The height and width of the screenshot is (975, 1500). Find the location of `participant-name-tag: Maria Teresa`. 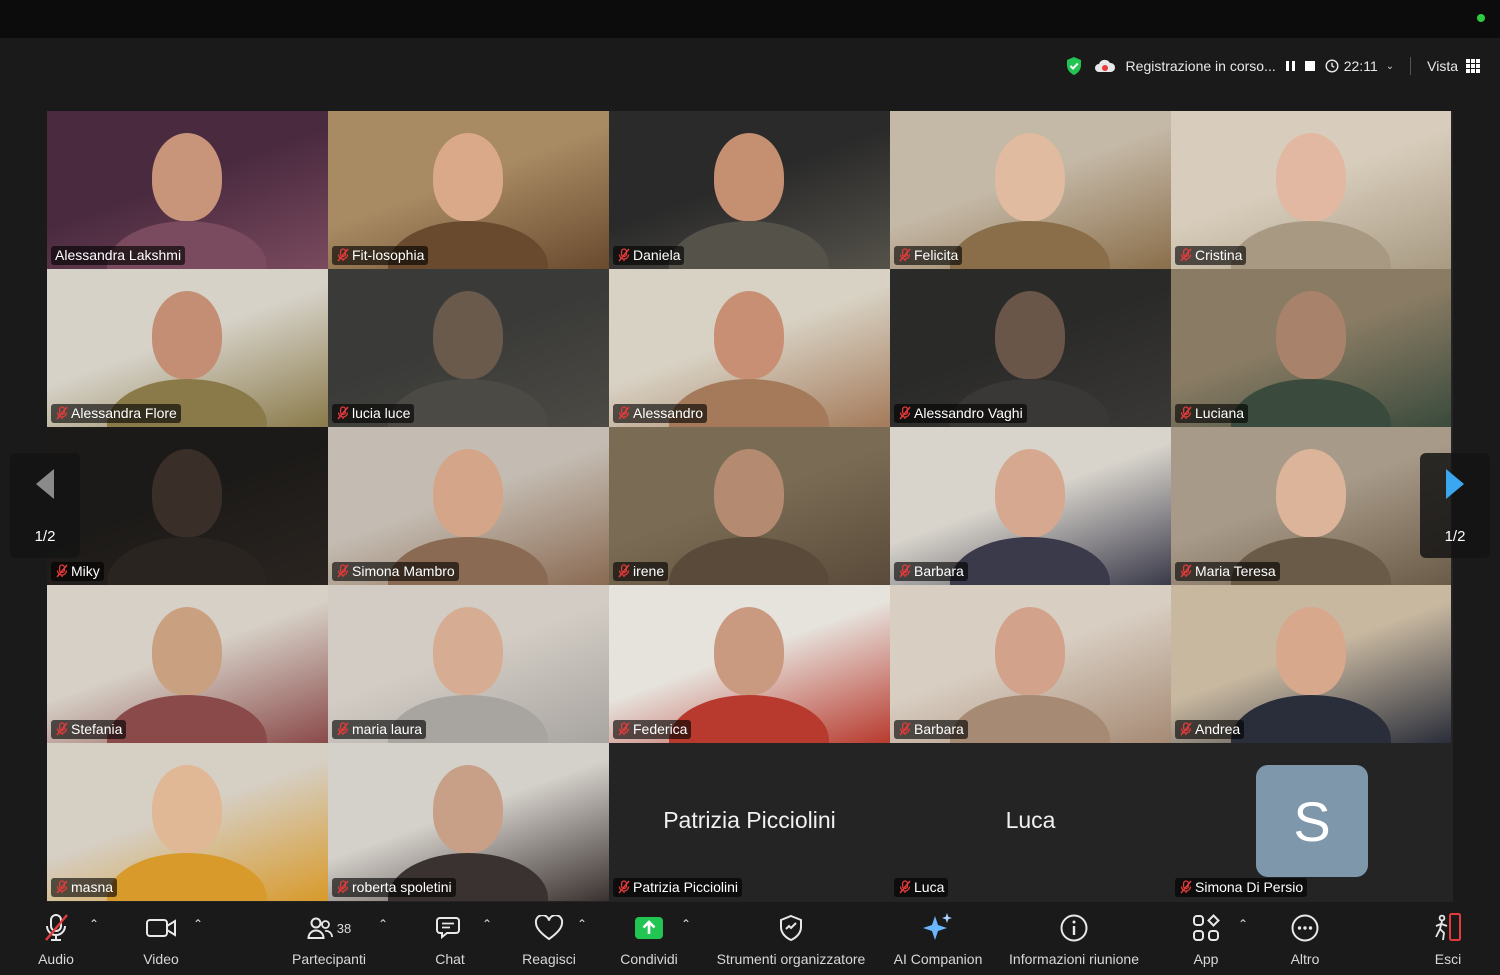

participant-name-tag: Maria Teresa is located at coordinates (1227, 571).